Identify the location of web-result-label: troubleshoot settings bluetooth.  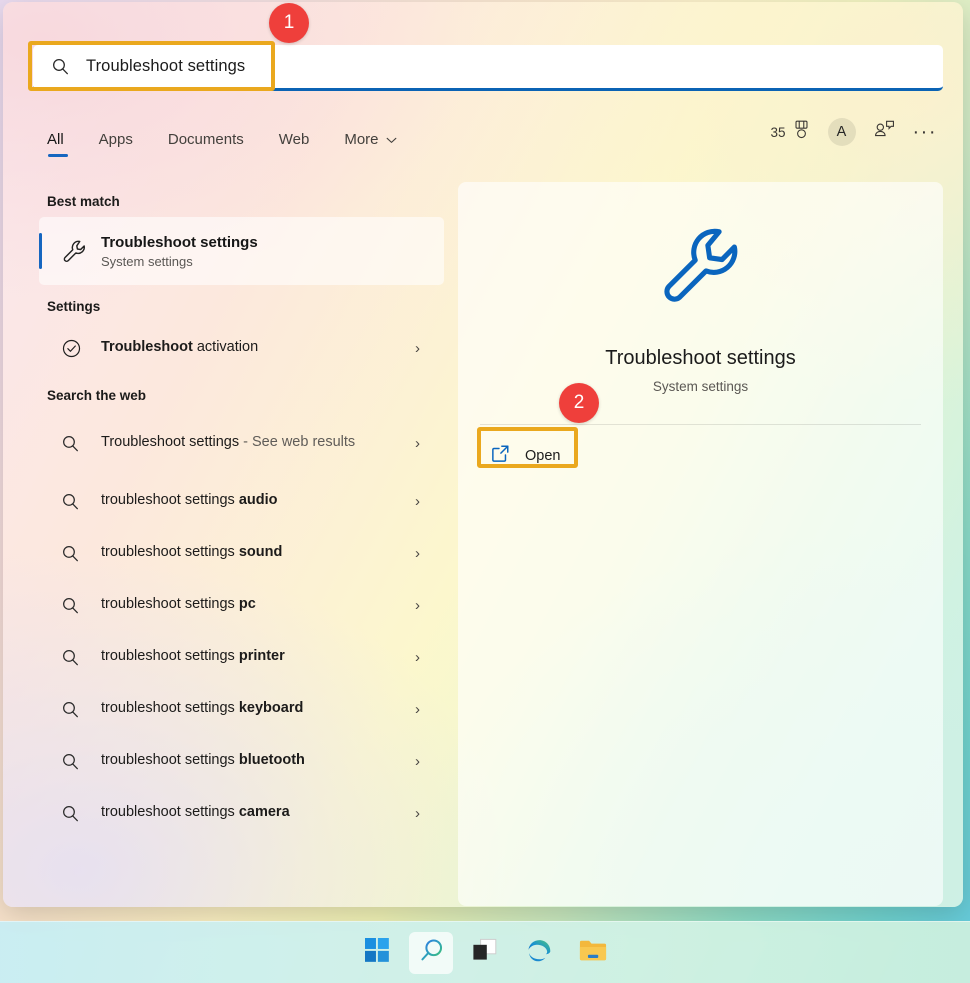
(258, 760).